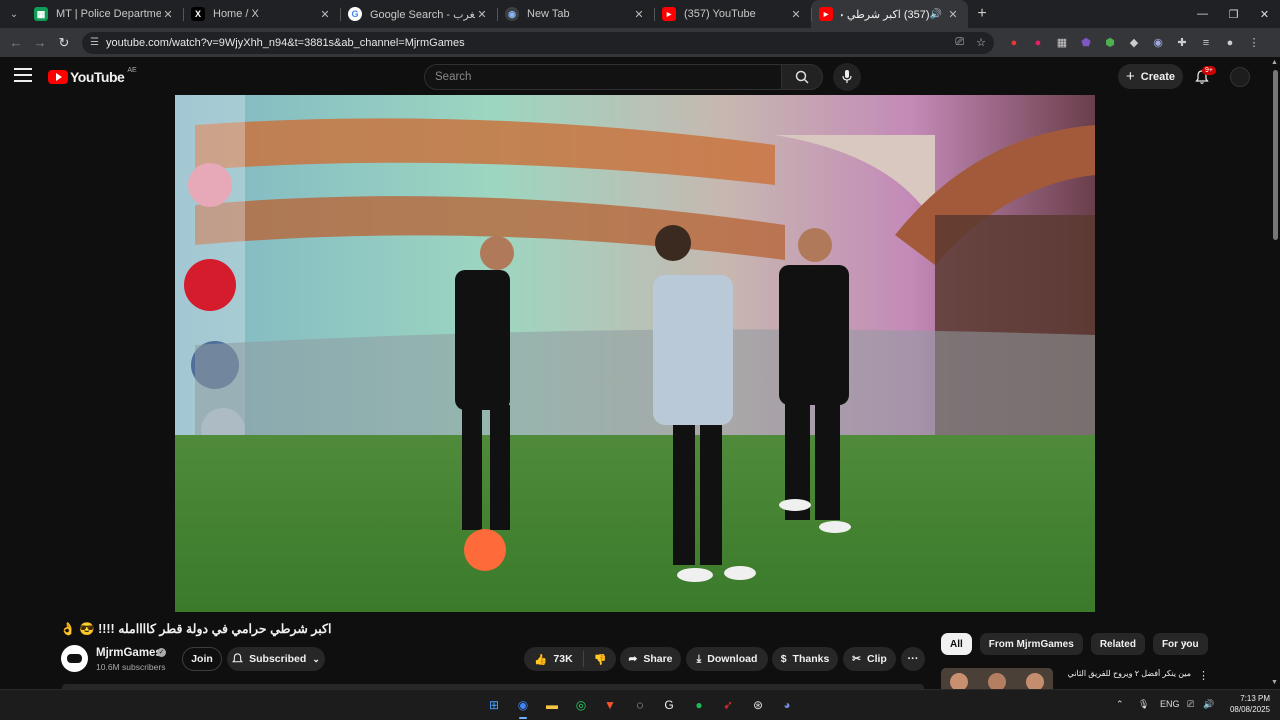  Describe the element at coordinates (1170, 704) in the screenshot. I see `input-language: ENG` at that location.